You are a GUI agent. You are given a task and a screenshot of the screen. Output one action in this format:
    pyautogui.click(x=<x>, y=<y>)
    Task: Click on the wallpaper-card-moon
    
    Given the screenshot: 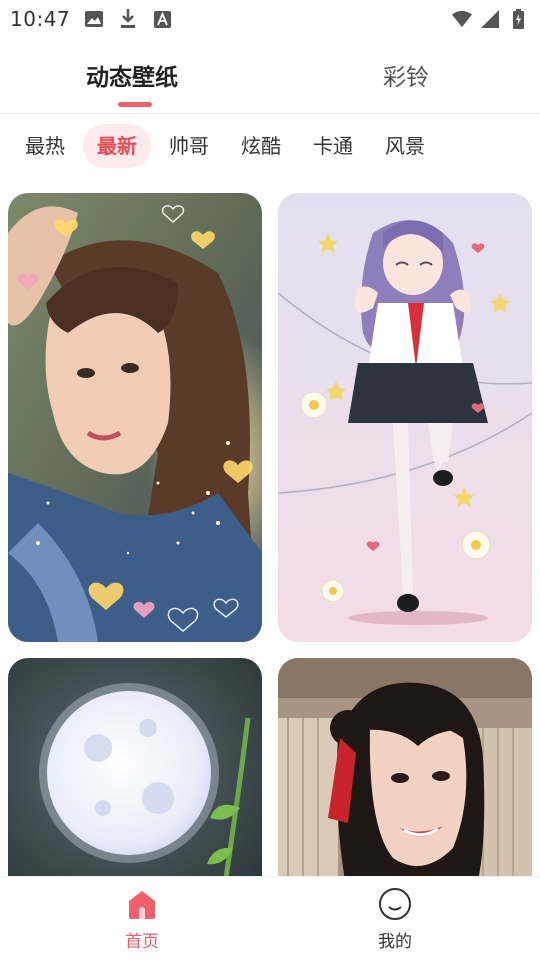 What is the action you would take?
    pyautogui.click(x=135, y=778)
    